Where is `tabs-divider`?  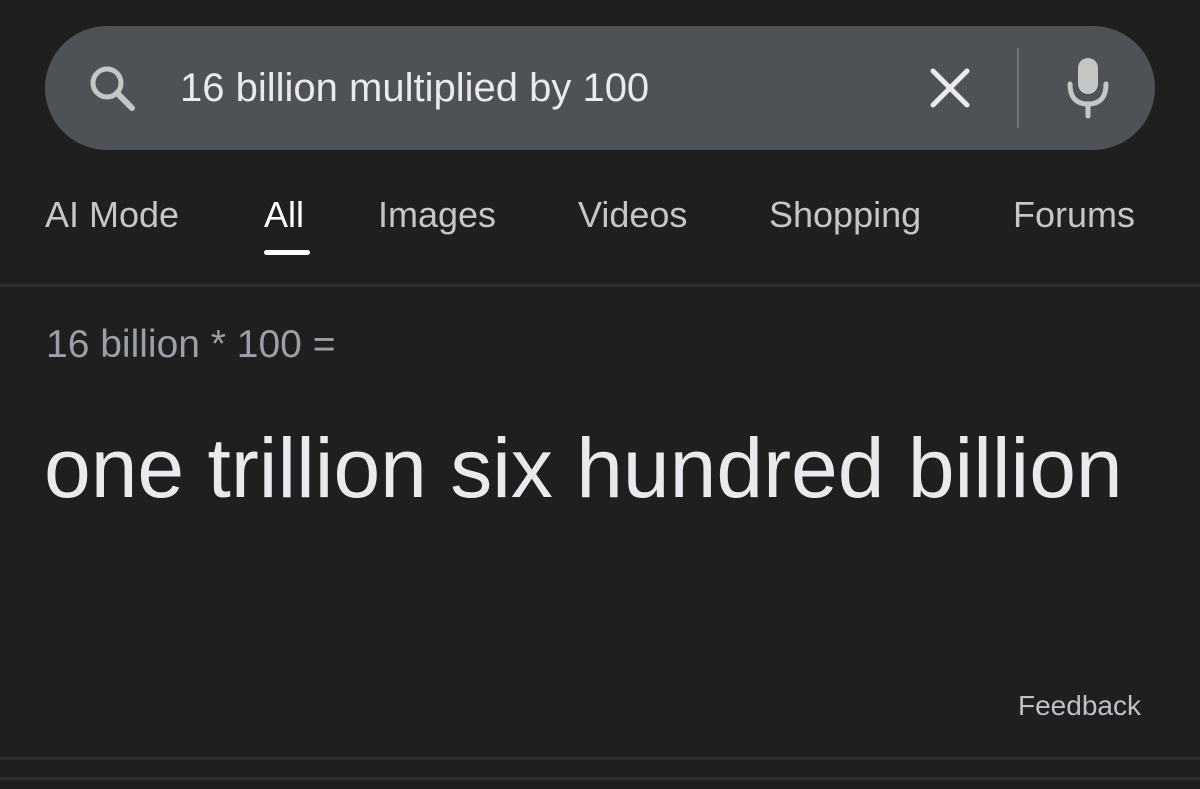 tabs-divider is located at coordinates (600, 285).